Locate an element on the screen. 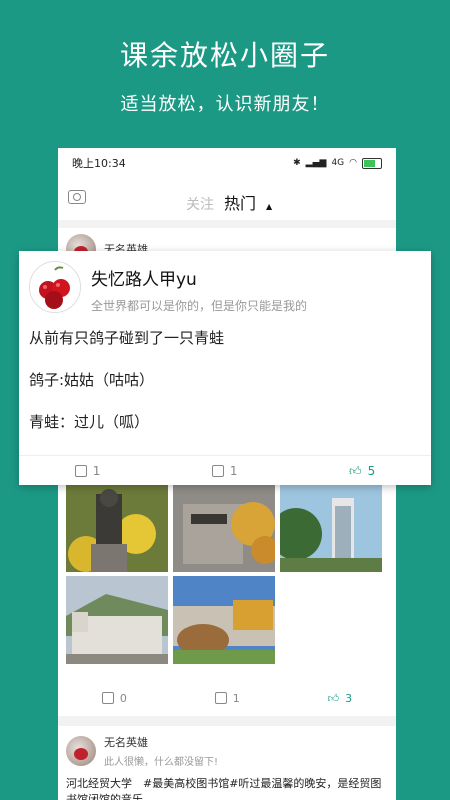 The width and height of the screenshot is (450, 800). top-bar: 关注 热门 ▲ is located at coordinates (227, 199).